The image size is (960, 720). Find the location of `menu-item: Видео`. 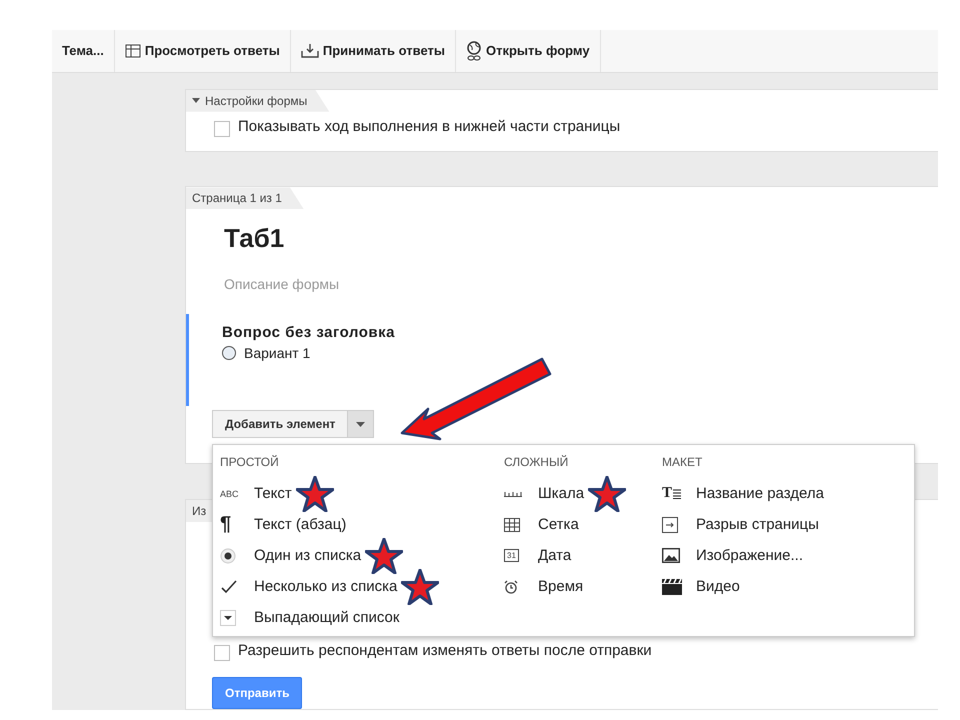

menu-item: Видео is located at coordinates (718, 586).